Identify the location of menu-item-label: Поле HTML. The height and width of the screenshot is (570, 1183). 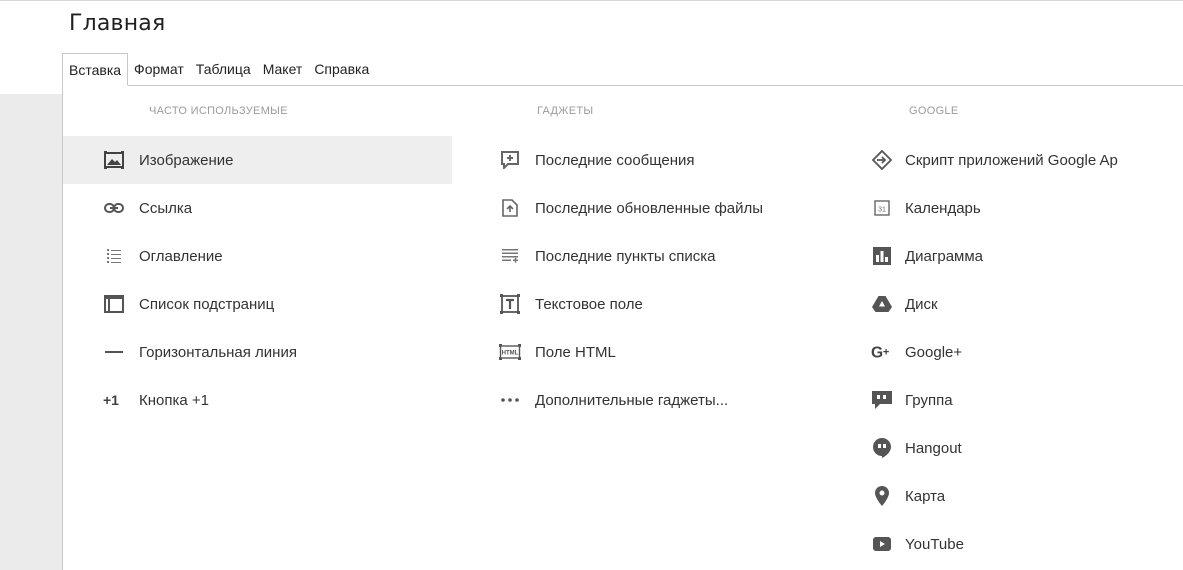
(575, 352).